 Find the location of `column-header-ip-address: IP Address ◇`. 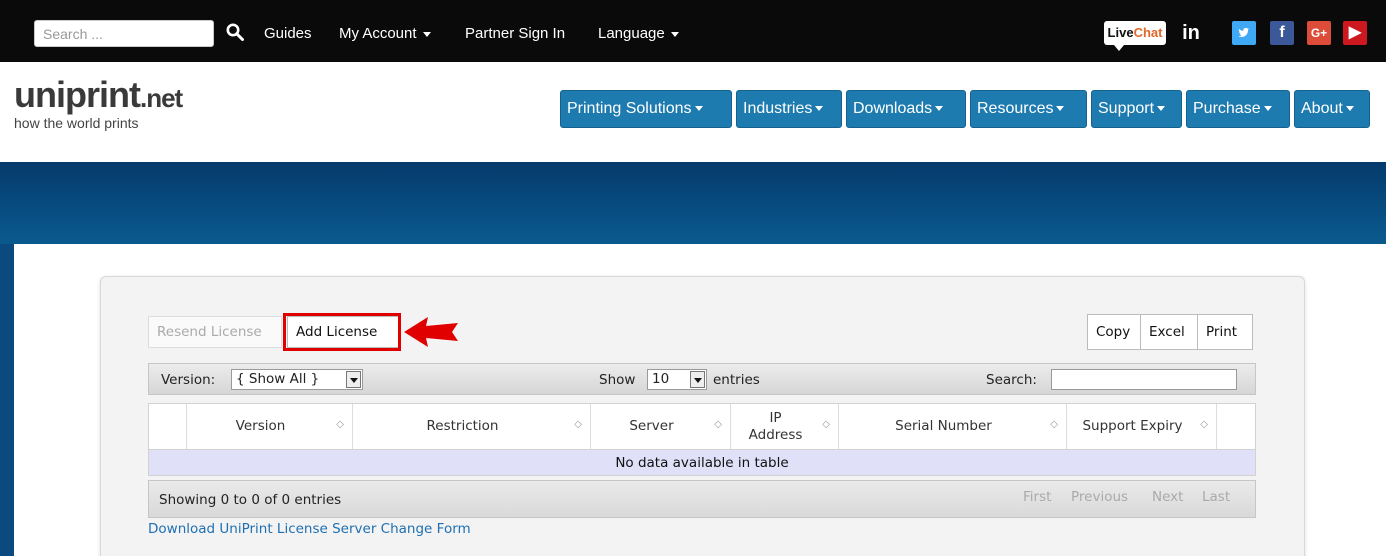

column-header-ip-address: IP Address ◇ is located at coordinates (785, 426).